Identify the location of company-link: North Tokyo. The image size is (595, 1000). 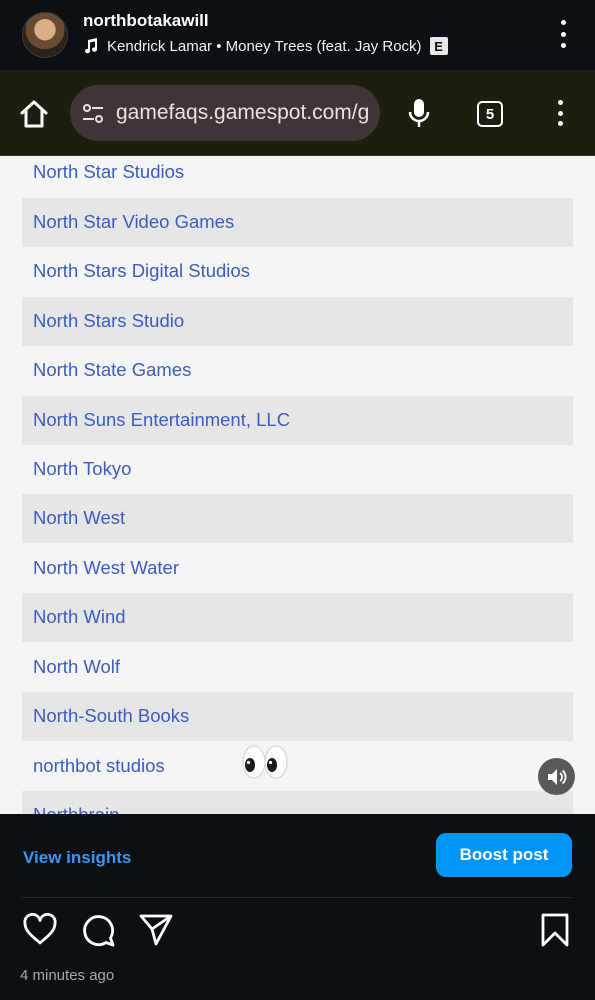
(82, 469).